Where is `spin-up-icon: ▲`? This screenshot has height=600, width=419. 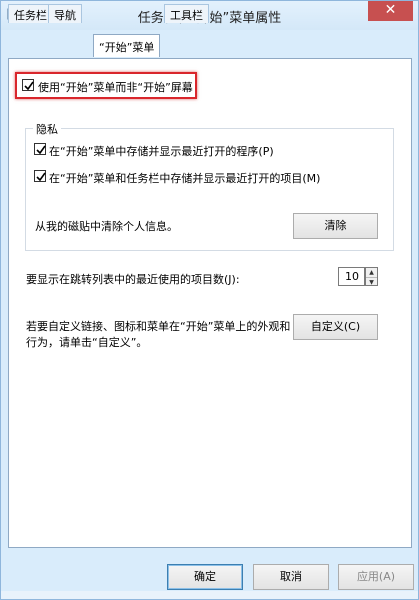 spin-up-icon: ▲ is located at coordinates (371, 272).